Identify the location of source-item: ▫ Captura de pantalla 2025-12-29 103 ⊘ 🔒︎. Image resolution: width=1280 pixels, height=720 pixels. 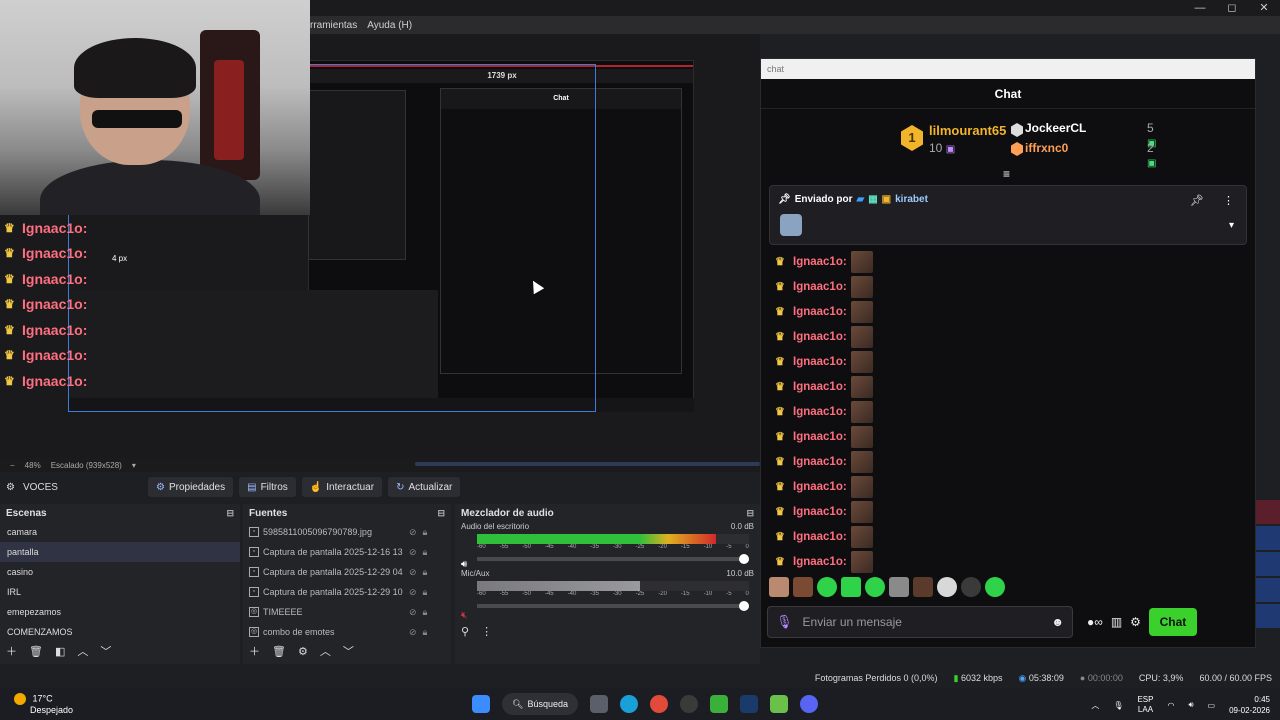
(347, 592).